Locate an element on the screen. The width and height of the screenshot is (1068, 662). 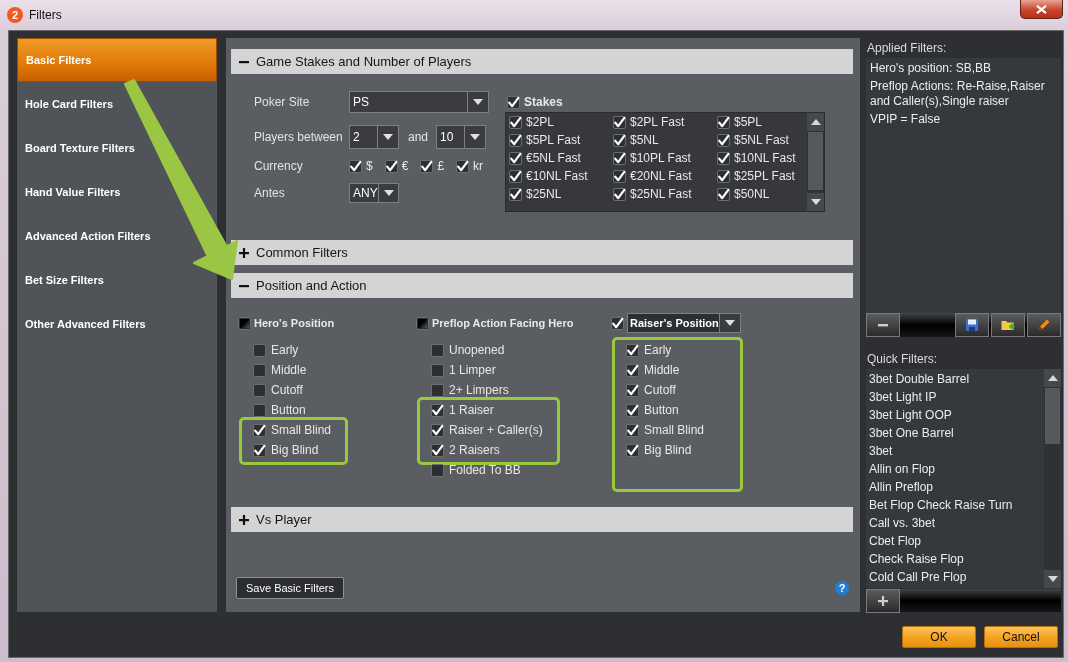
quick-filter-item: Allin on Flop is located at coordinates (955, 469).